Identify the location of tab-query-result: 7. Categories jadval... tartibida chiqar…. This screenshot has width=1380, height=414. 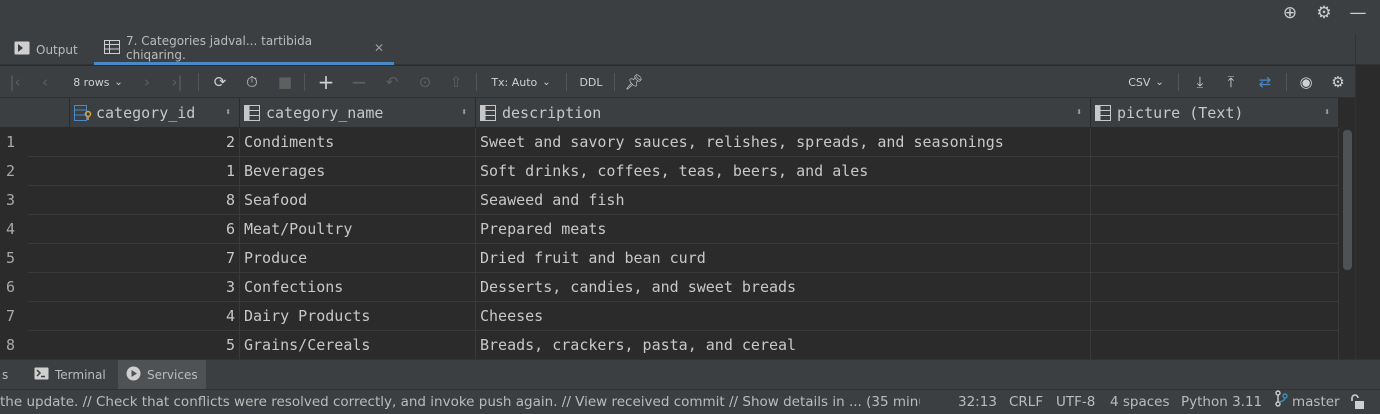
(244, 49).